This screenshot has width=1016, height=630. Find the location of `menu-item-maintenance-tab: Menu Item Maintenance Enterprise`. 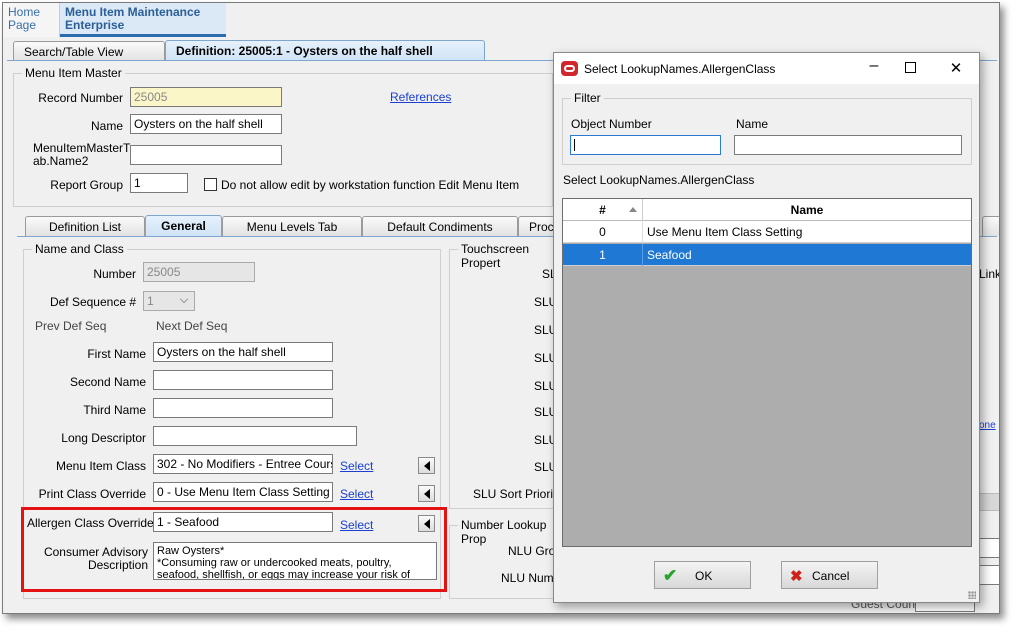

menu-item-maintenance-tab: Menu Item Maintenance Enterprise is located at coordinates (143, 20).